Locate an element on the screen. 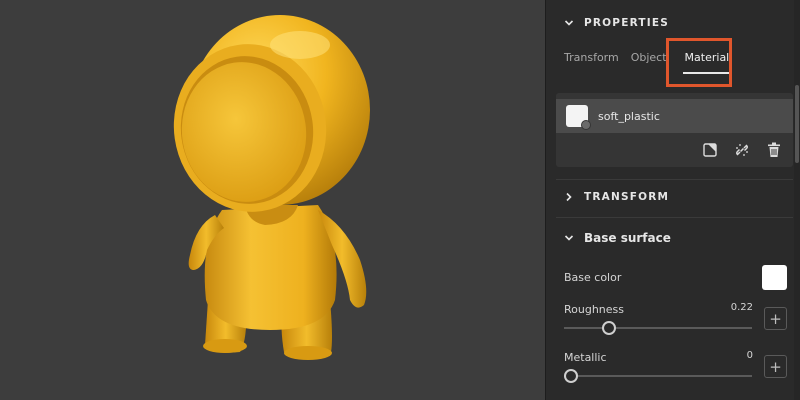  scrollbar is located at coordinates (797, 200).